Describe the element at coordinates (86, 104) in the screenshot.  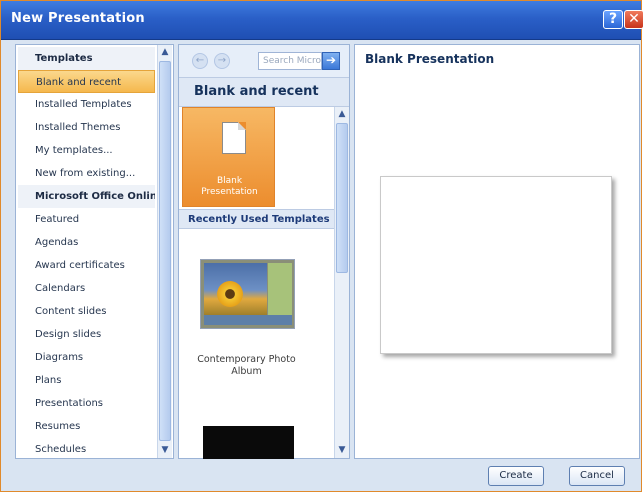
I see `nav-item-installed-templates: Installed Templates` at that location.